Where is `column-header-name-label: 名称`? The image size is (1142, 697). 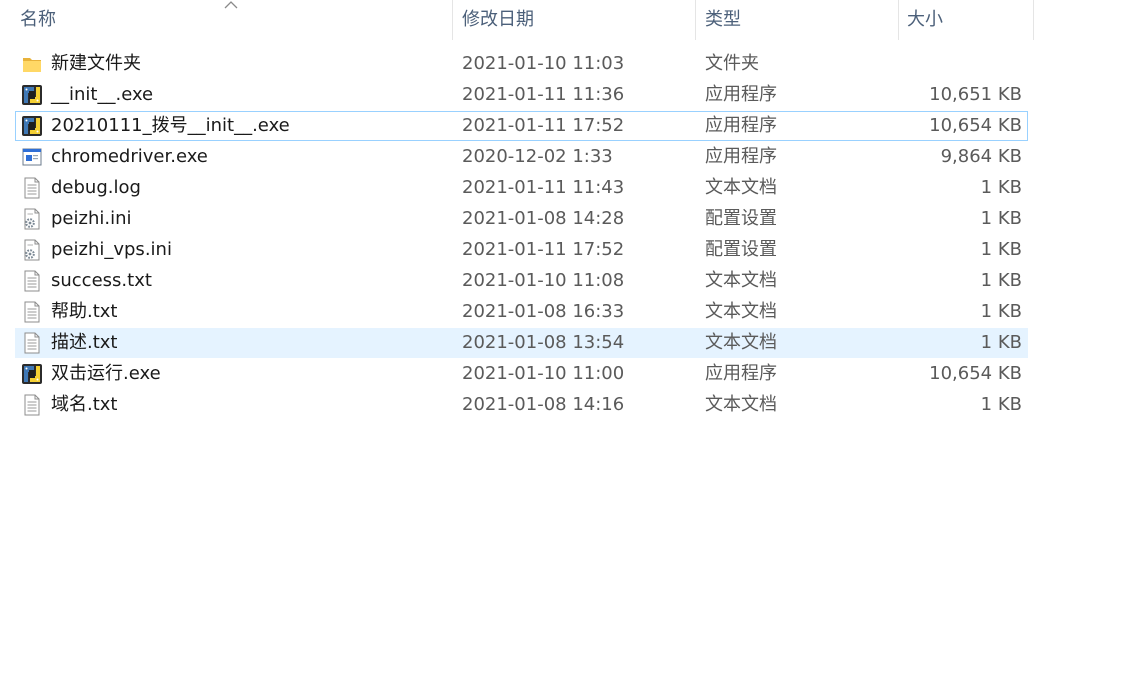 column-header-name-label: 名称 is located at coordinates (38, 19).